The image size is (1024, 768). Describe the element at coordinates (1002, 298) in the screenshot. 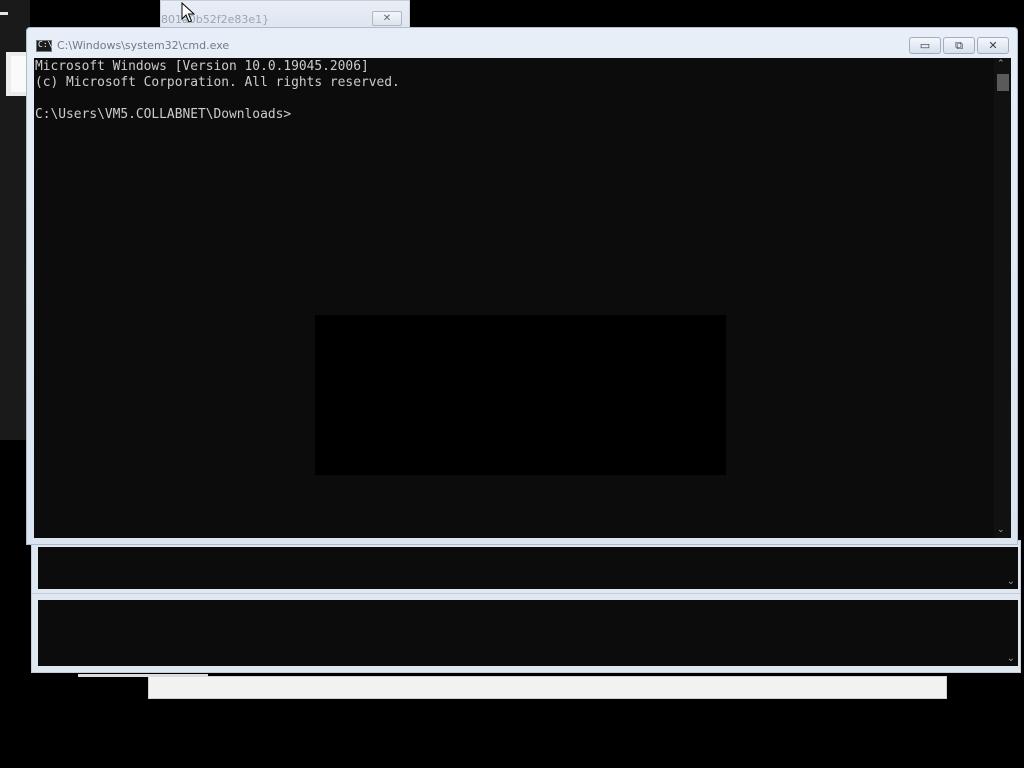

I see `vertical-scrollbar: ⌃ ⌄` at that location.